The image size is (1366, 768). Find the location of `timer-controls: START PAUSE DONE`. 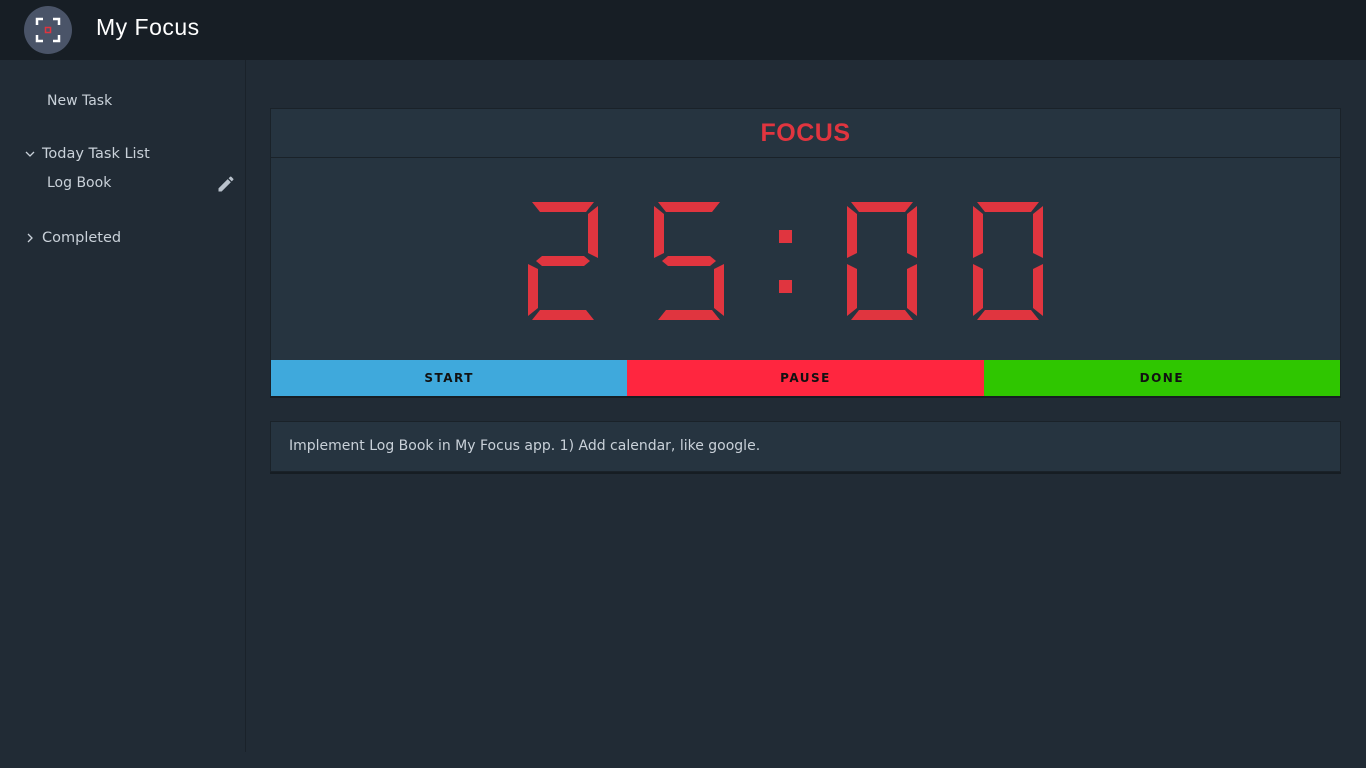

timer-controls: START PAUSE DONE is located at coordinates (805, 378).